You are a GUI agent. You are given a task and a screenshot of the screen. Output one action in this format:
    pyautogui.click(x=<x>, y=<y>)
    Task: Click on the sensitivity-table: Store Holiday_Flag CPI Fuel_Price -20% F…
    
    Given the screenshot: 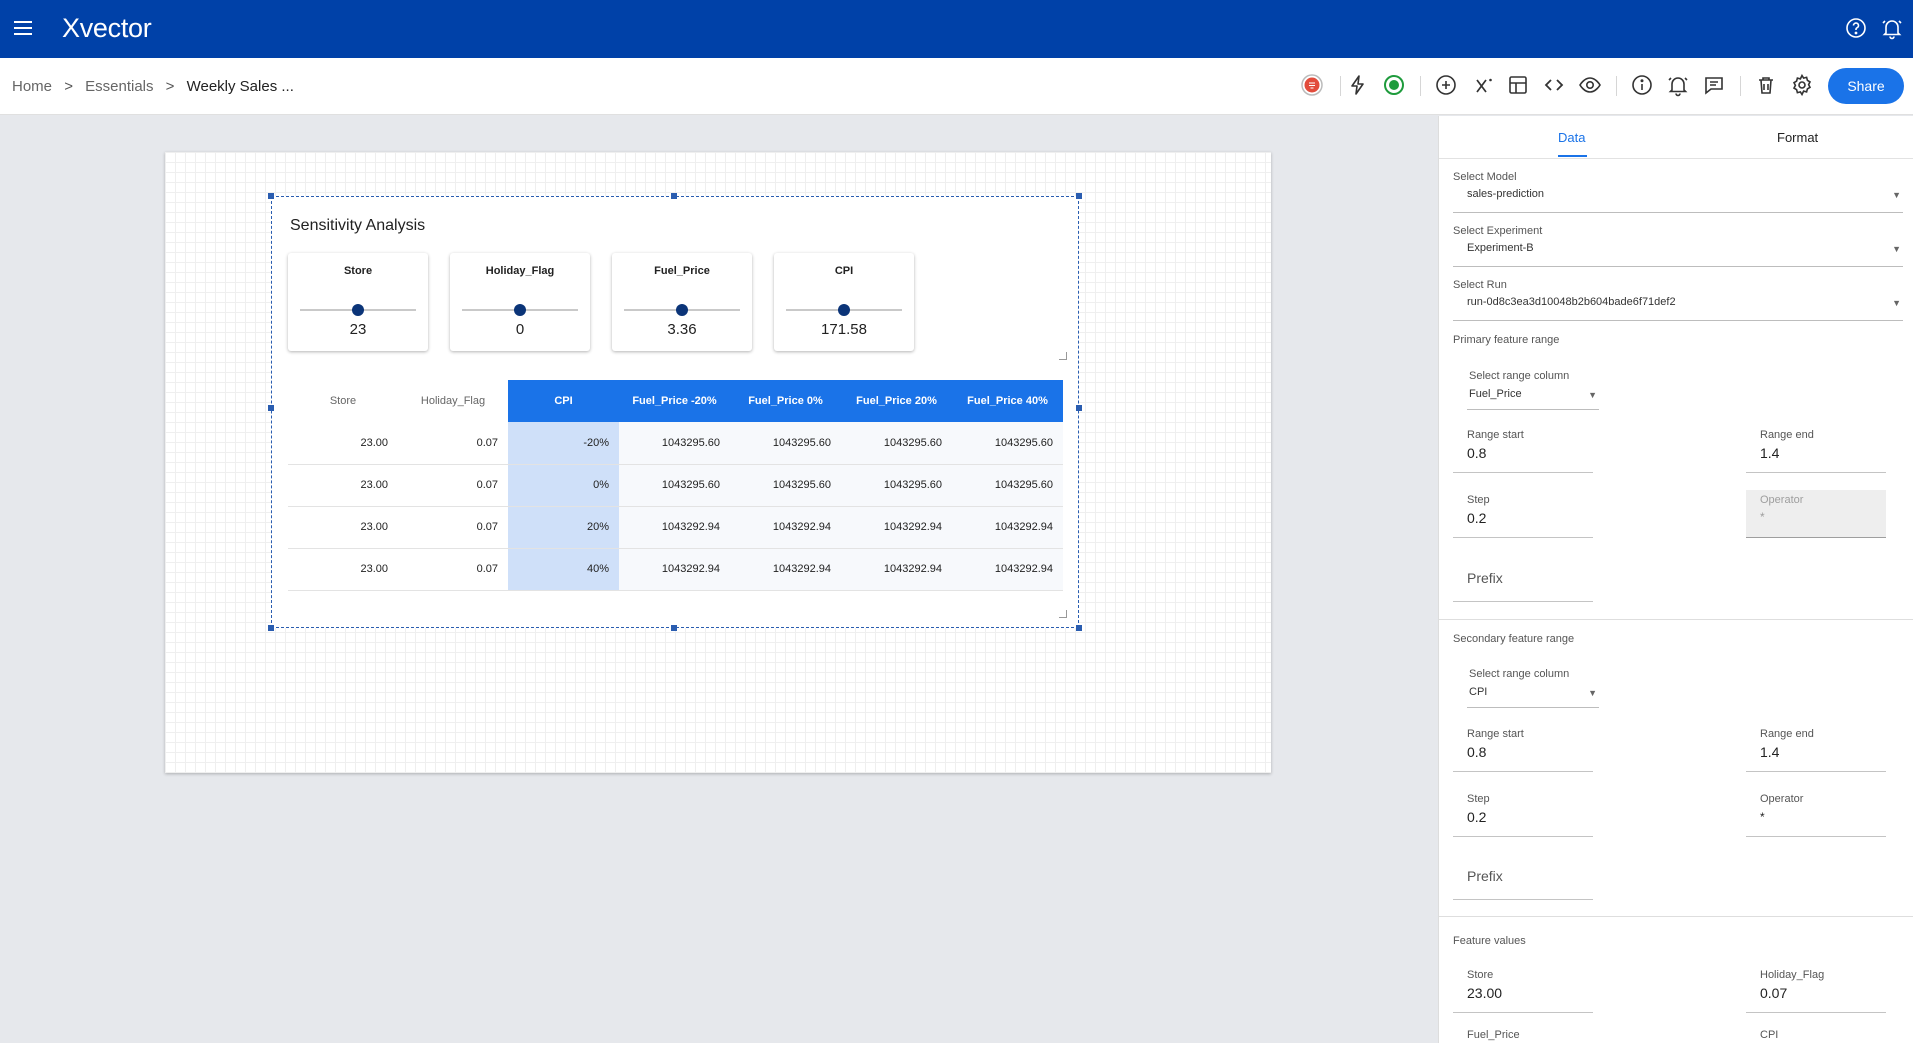 What is the action you would take?
    pyautogui.click(x=675, y=485)
    